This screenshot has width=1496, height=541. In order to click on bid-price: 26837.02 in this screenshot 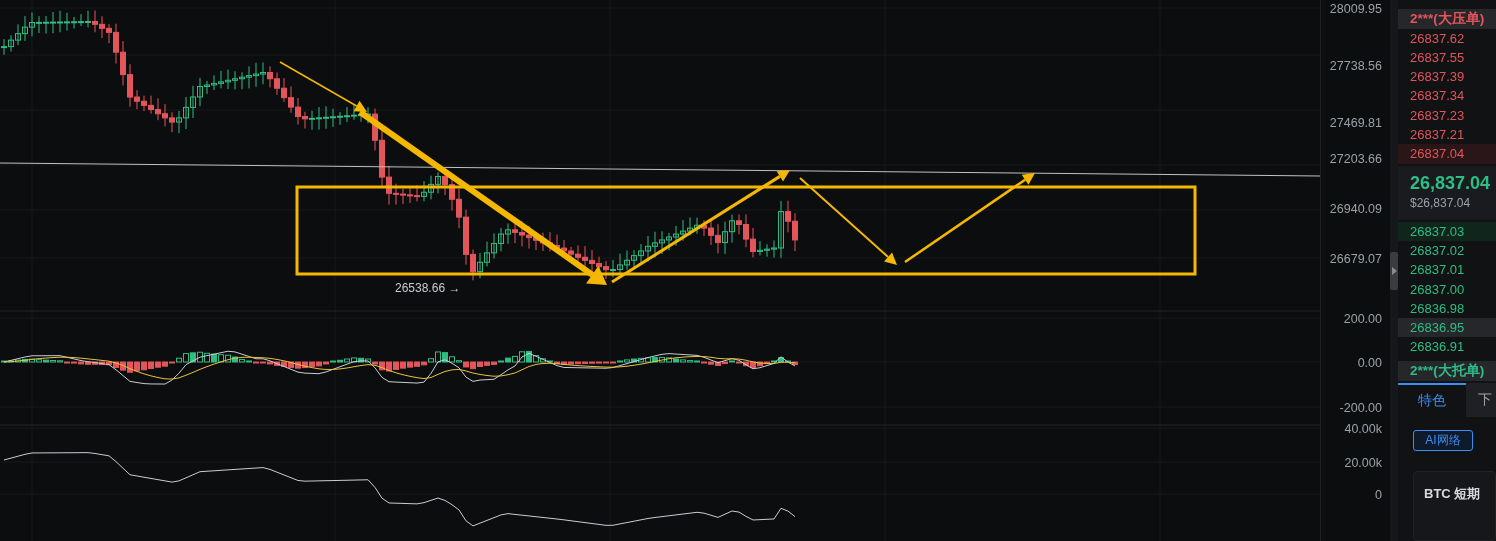, I will do `click(1437, 250)`.